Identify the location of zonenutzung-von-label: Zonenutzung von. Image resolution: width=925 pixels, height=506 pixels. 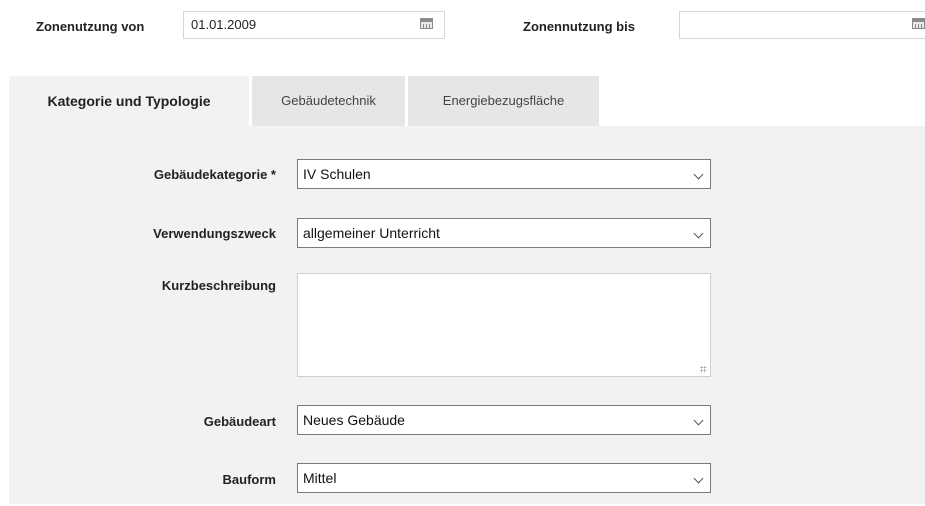
(90, 26).